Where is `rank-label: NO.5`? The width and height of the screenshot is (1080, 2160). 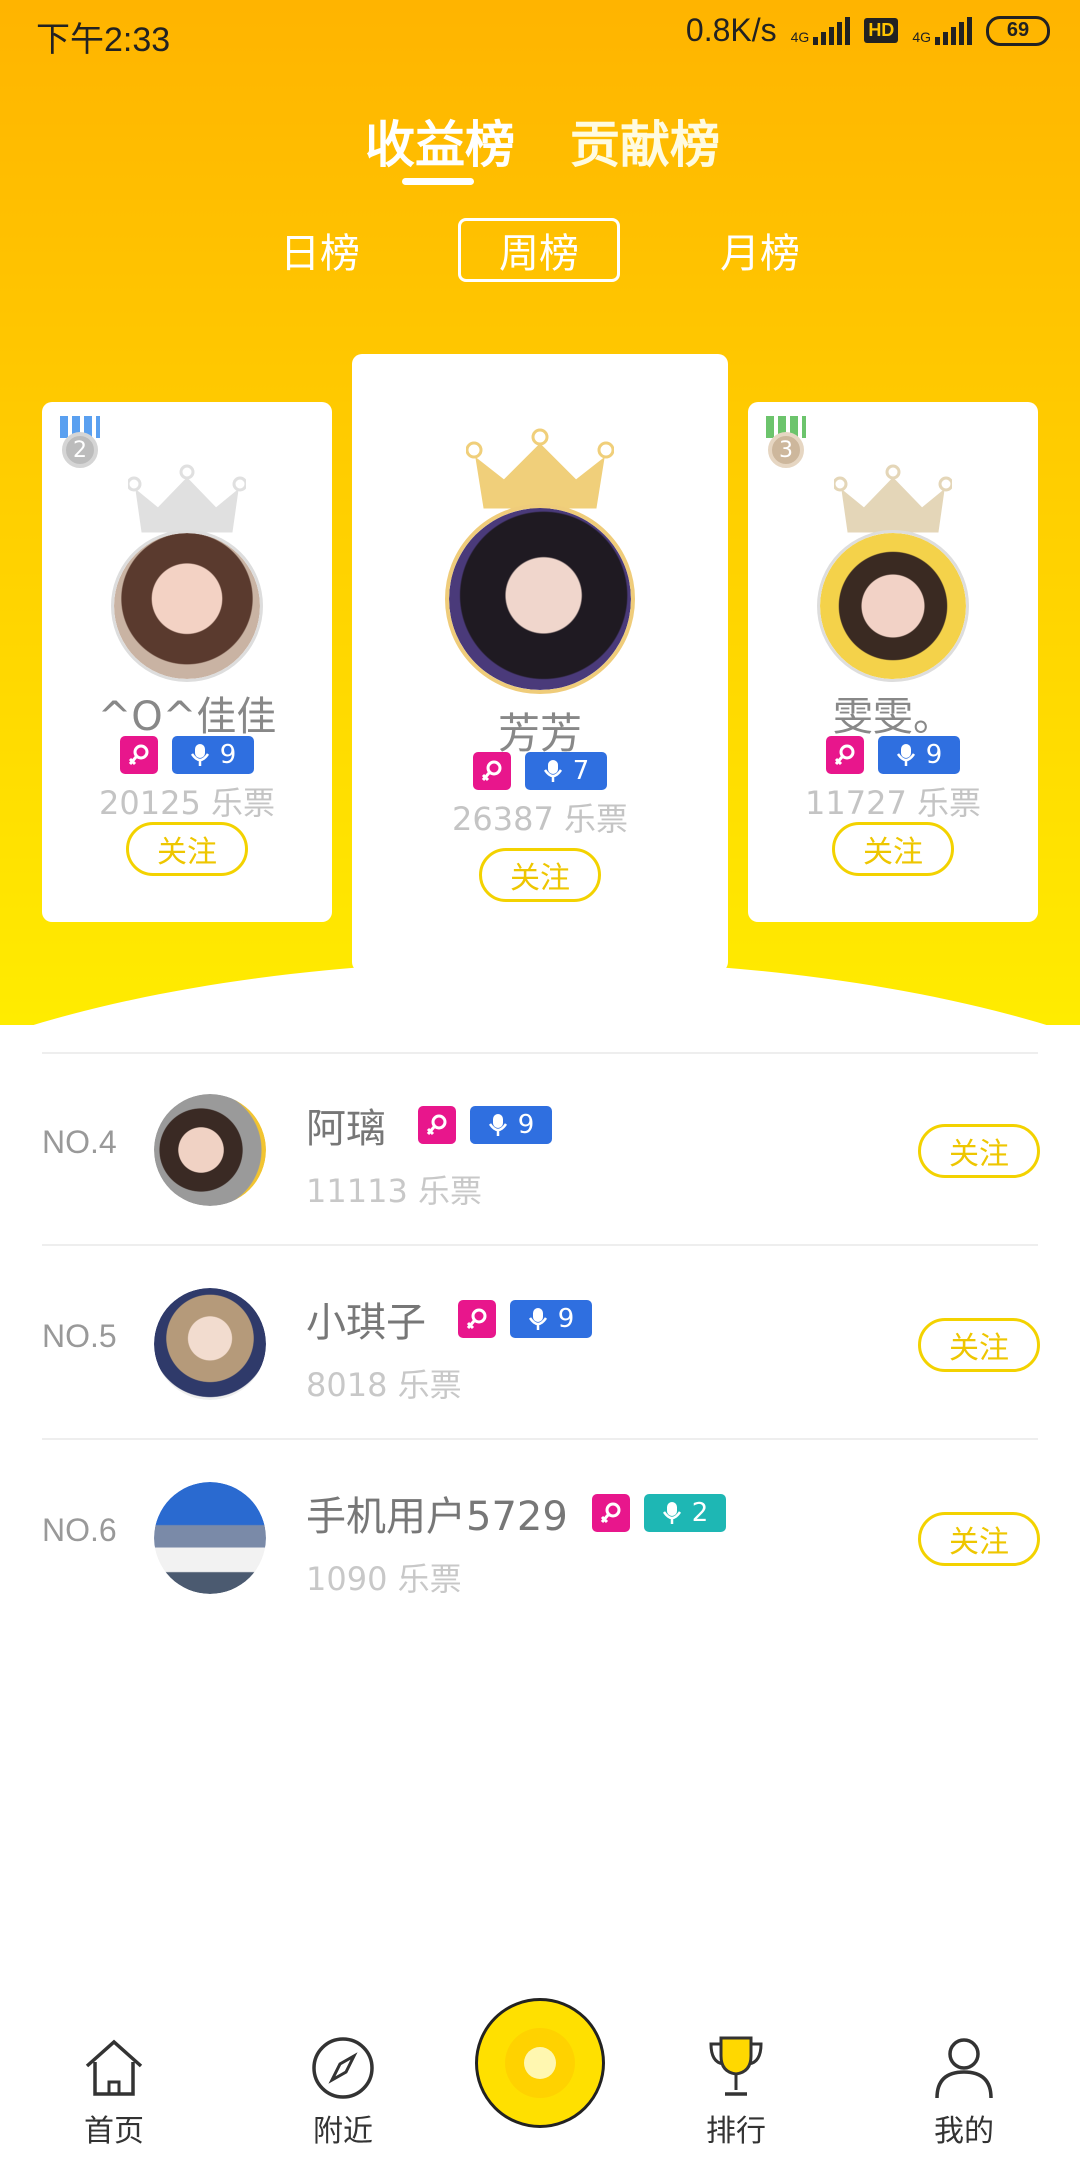 rank-label: NO.5 is located at coordinates (79, 1336).